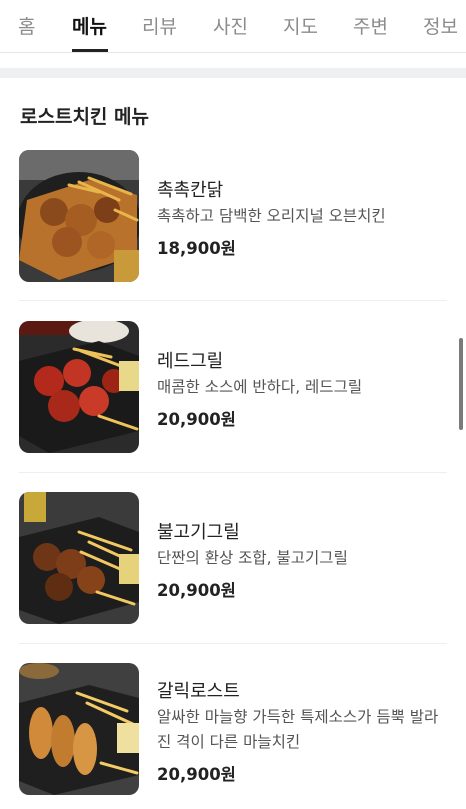  What do you see at coordinates (271, 216) in the screenshot?
I see `menu-item-description: 촉촉하고 담백한 오리지널 오븐치킨` at bounding box center [271, 216].